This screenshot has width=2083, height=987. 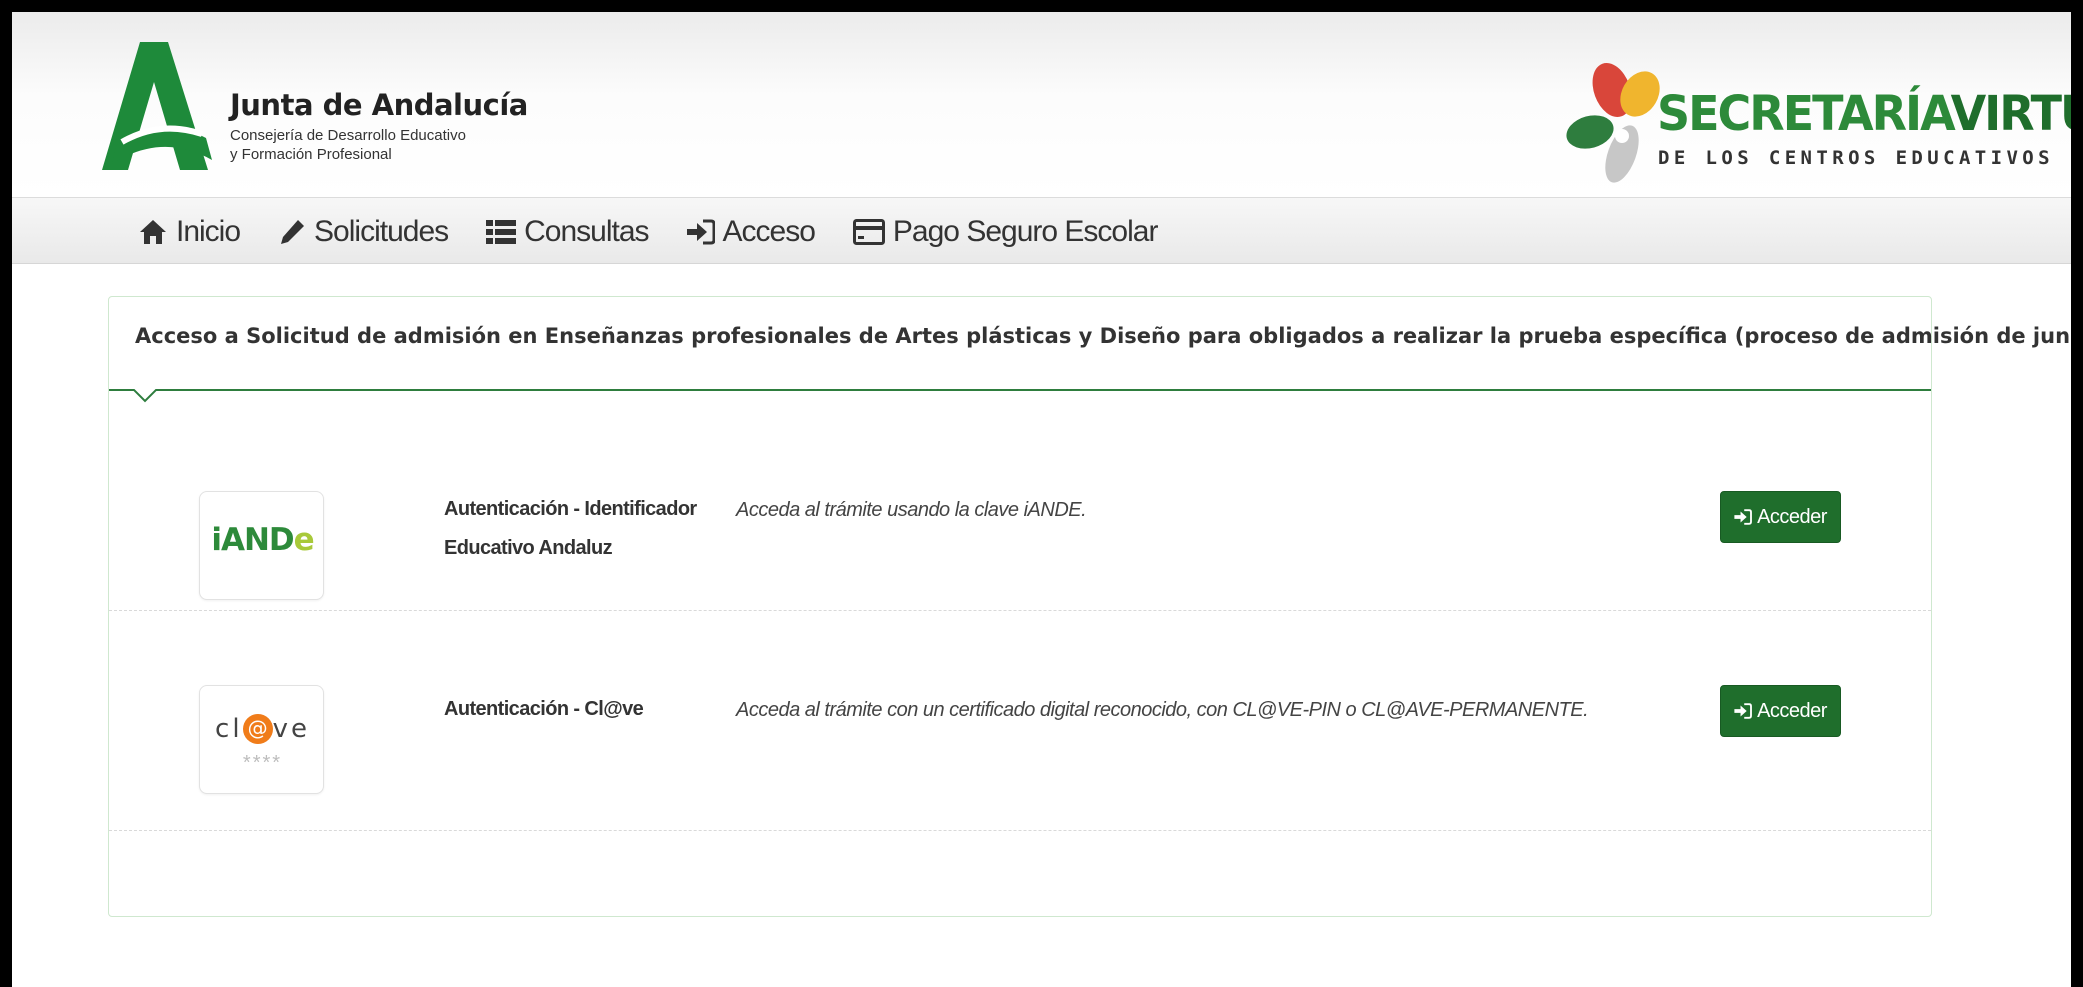 I want to click on home-icon, so click(x=153, y=232).